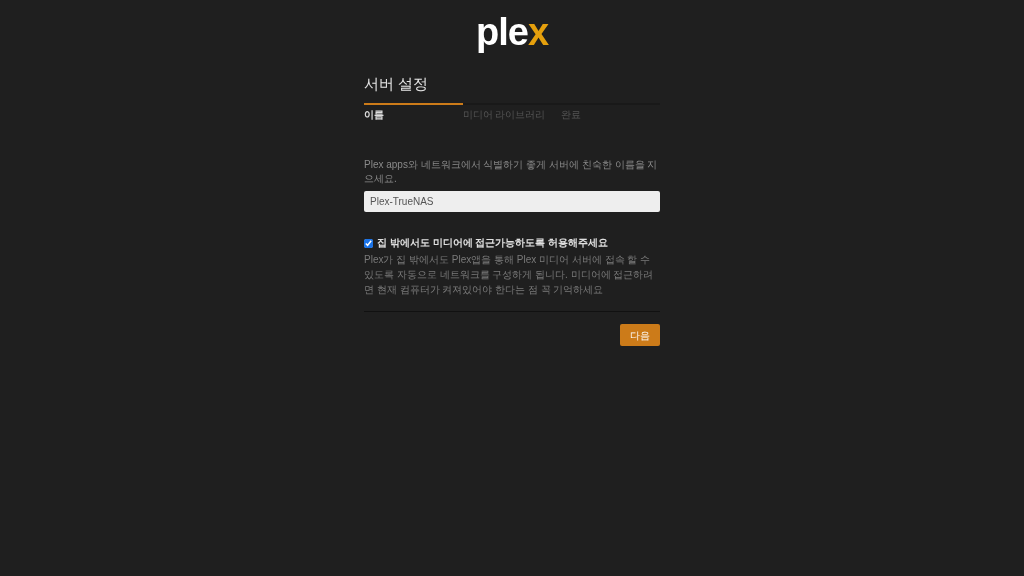 The height and width of the screenshot is (576, 1024). Describe the element at coordinates (493, 243) in the screenshot. I see `checkbox-label: 집 밖에서도 미디어에 접근가능하도록 허용해주세요` at that location.